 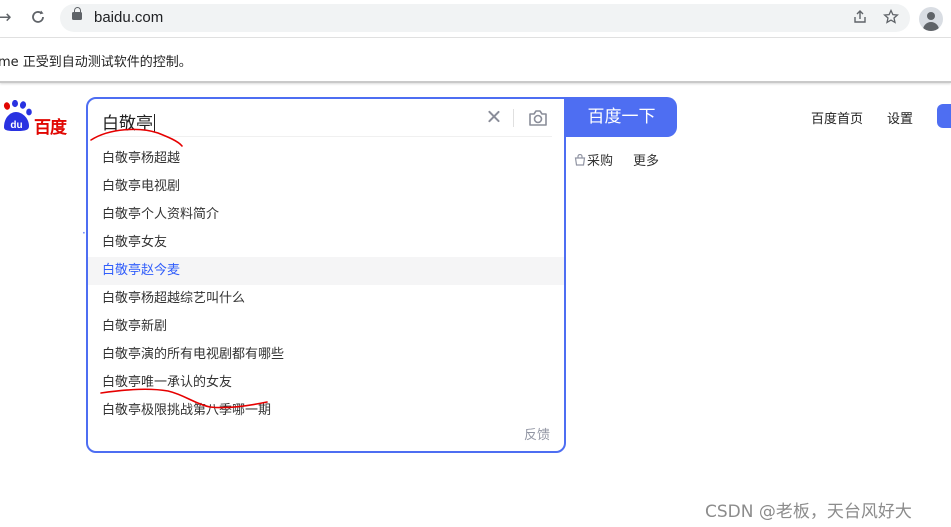 What do you see at coordinates (84, 233) in the screenshot?
I see `partial-link-fragment: ·` at bounding box center [84, 233].